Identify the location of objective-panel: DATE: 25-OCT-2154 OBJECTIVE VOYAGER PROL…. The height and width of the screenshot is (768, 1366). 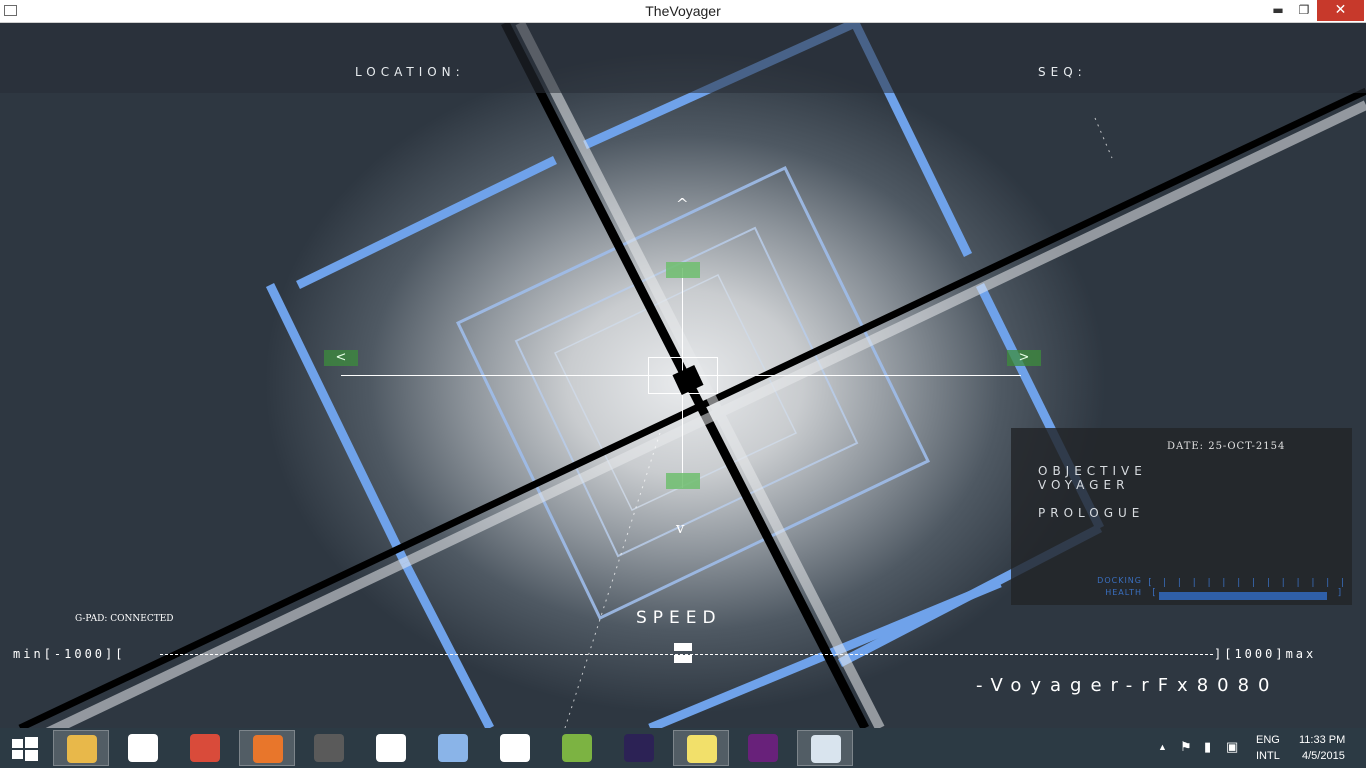
(1181, 516).